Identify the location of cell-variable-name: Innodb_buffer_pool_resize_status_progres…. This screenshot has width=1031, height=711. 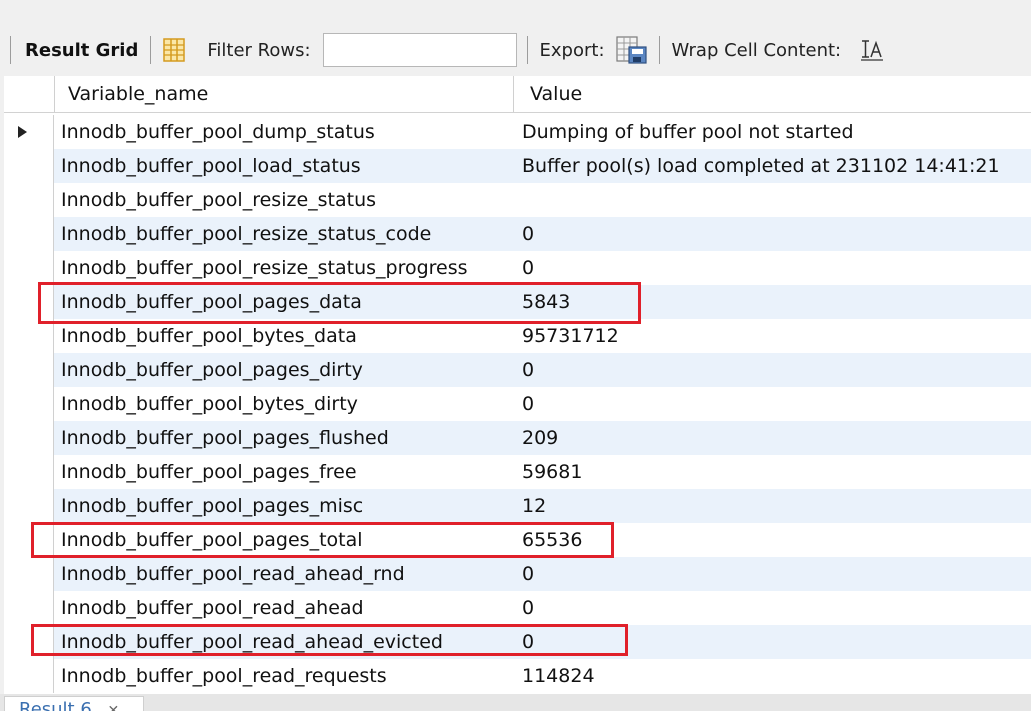
(264, 268).